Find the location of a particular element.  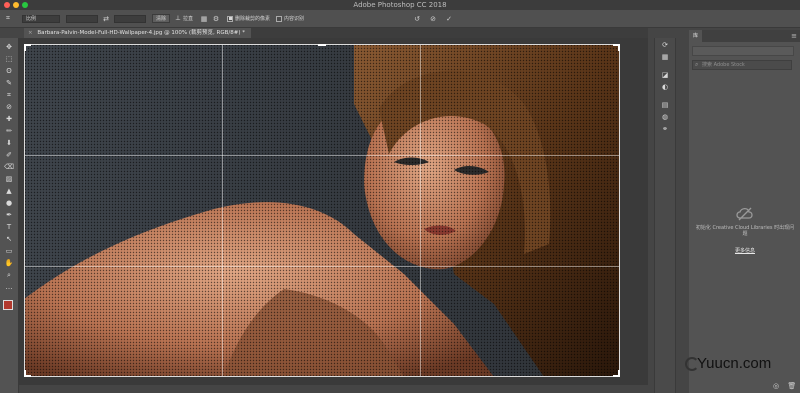

window-title: Adobe Photoshop CC 2018 is located at coordinates (400, 5).